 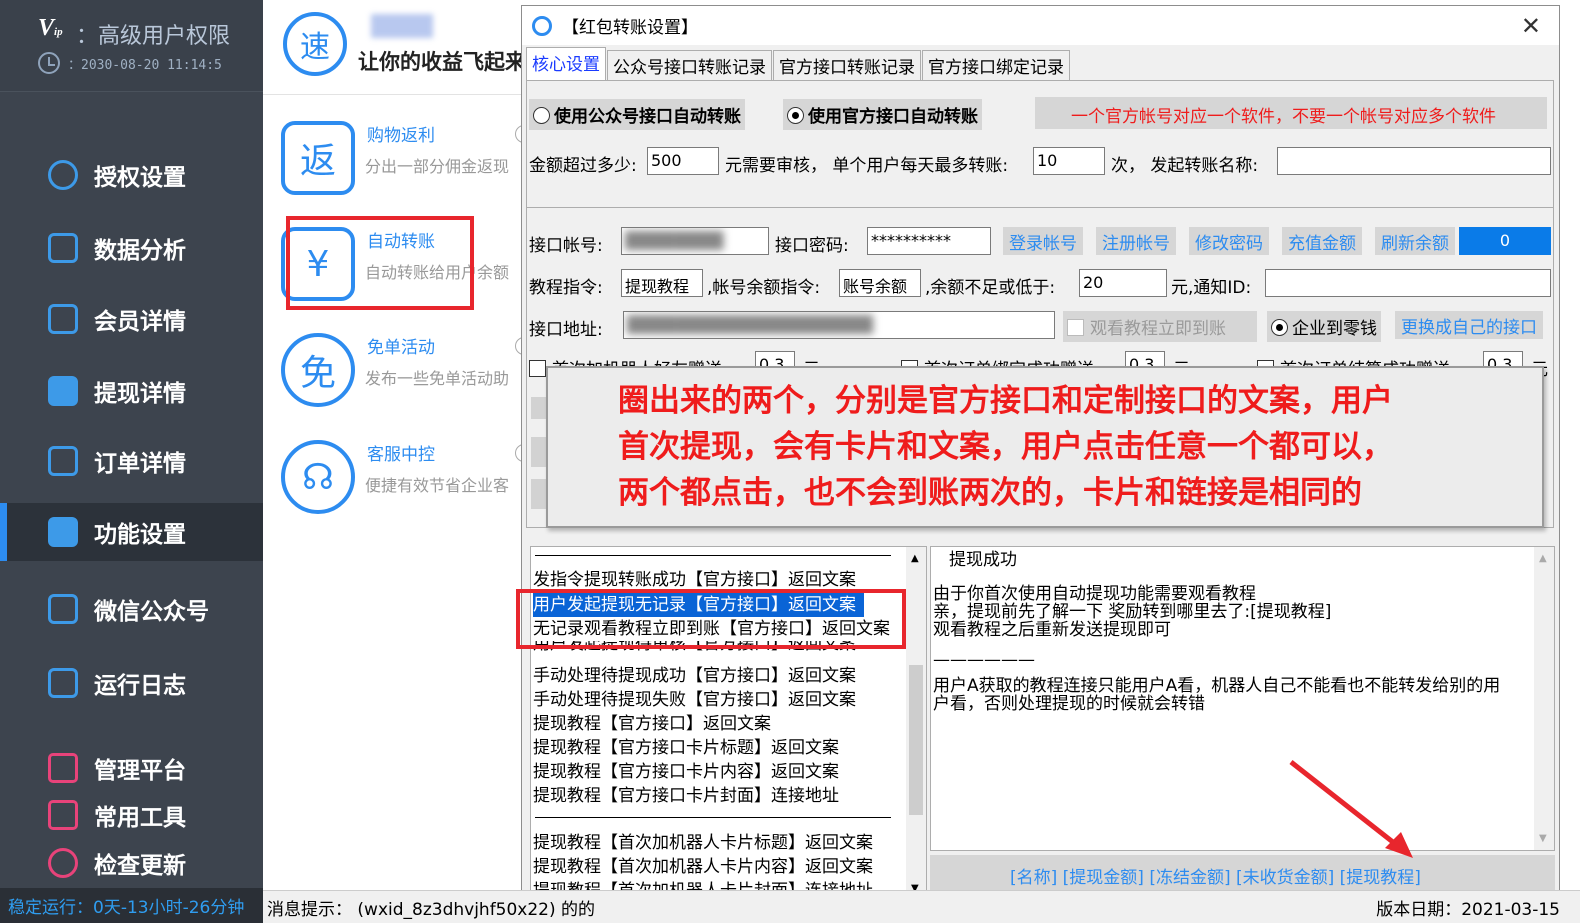 I want to click on tab-official-bindings: 官方接口绑定记录, so click(x=996, y=65).